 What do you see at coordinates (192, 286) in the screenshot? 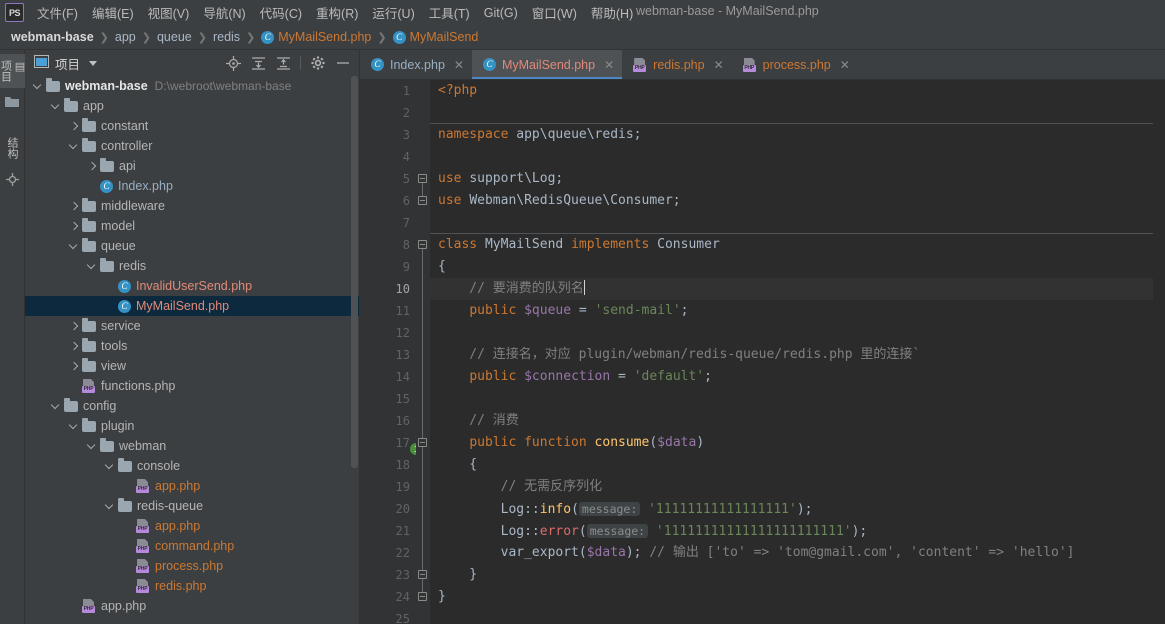
I see `tree-item-invalidusersend-php: C InvalidUserSend.php` at bounding box center [192, 286].